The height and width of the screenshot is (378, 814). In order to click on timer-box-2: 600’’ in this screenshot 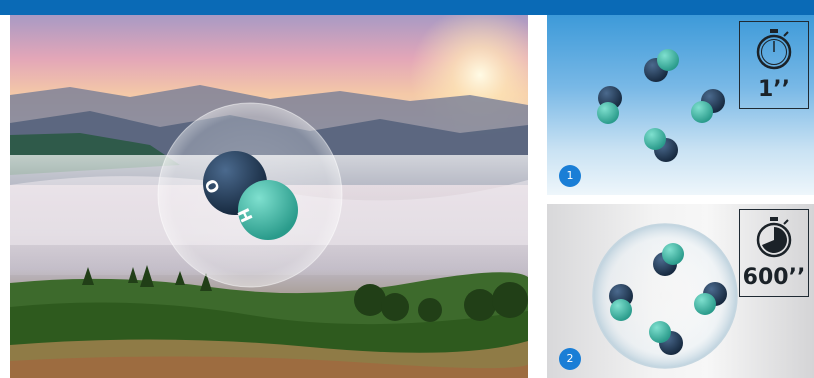, I will do `click(774, 253)`.